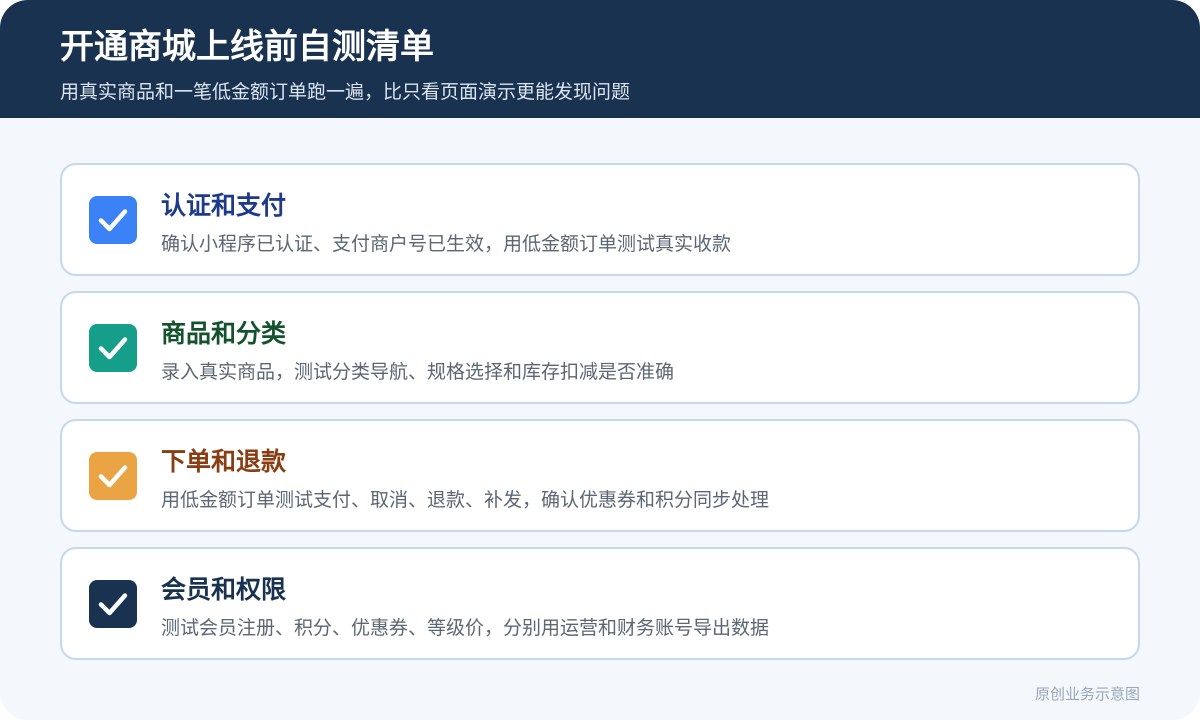 Image resolution: width=1200 pixels, height=720 pixels. Describe the element at coordinates (224, 461) in the screenshot. I see `checklist-item-title: 下单和退款` at that location.